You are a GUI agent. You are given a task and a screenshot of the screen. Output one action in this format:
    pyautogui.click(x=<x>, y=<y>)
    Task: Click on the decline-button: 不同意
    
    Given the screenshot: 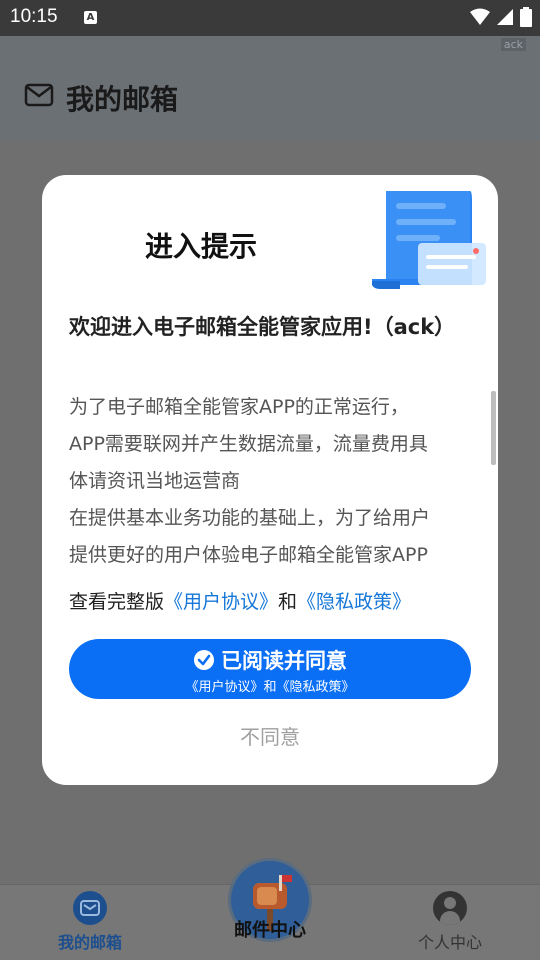 What is the action you would take?
    pyautogui.click(x=270, y=735)
    